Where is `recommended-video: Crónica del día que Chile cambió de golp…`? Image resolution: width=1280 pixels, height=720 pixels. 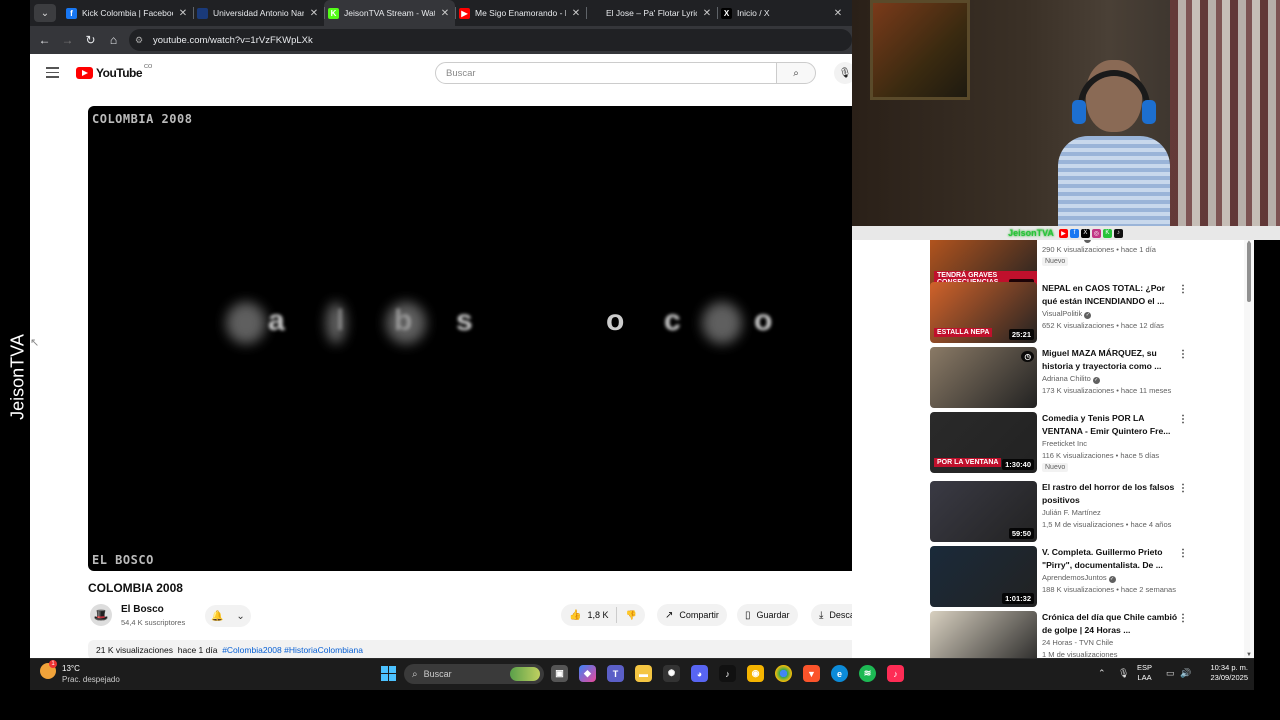 recommended-video: Crónica del día que Chile cambió de golp… is located at coordinates (1090, 634).